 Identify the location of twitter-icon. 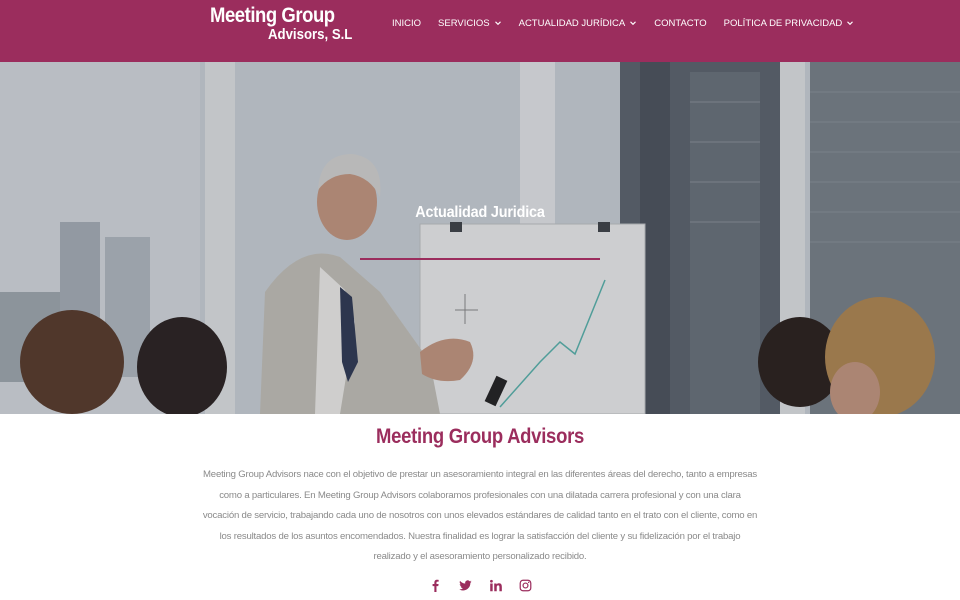
(465, 585).